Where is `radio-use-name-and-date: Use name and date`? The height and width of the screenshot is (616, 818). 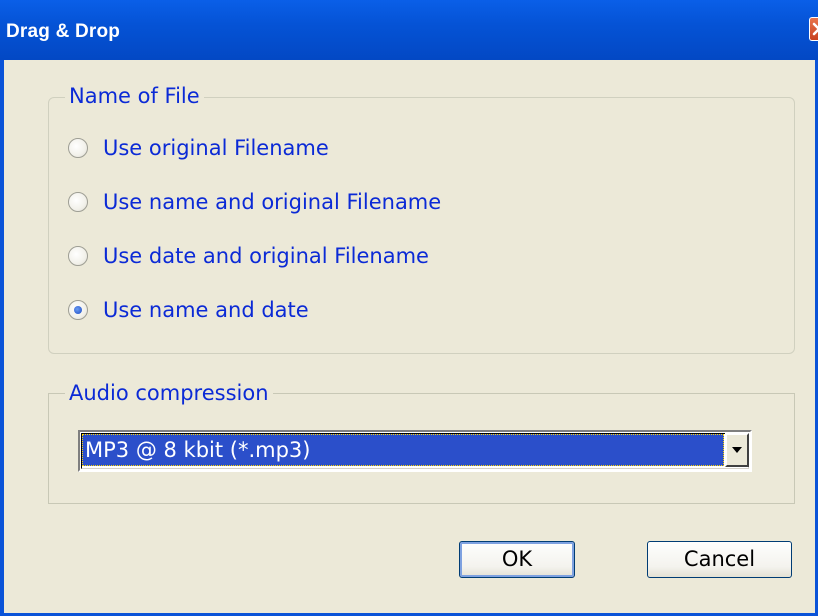
radio-use-name-and-date: Use name and date is located at coordinates (188, 310).